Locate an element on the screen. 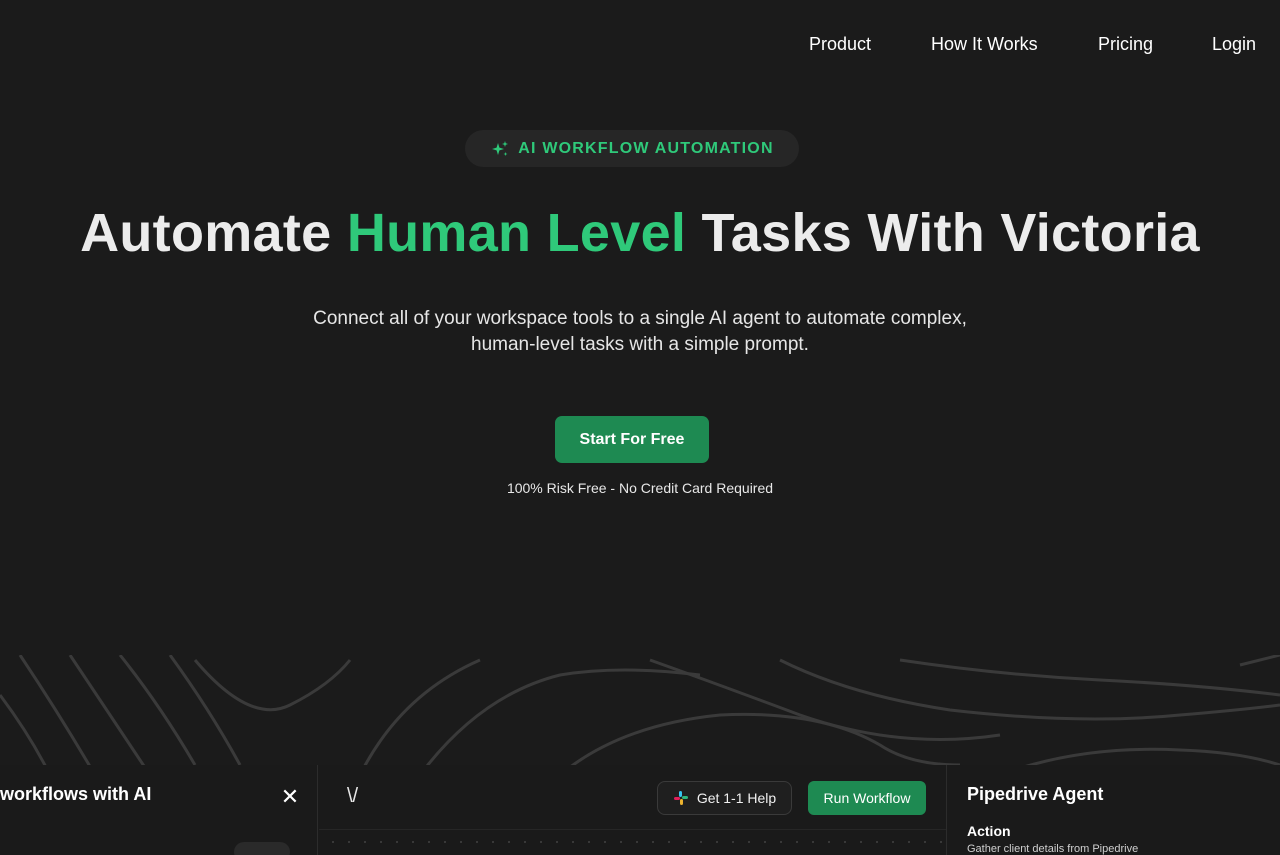  chevron-icon: \/ is located at coordinates (352, 796).